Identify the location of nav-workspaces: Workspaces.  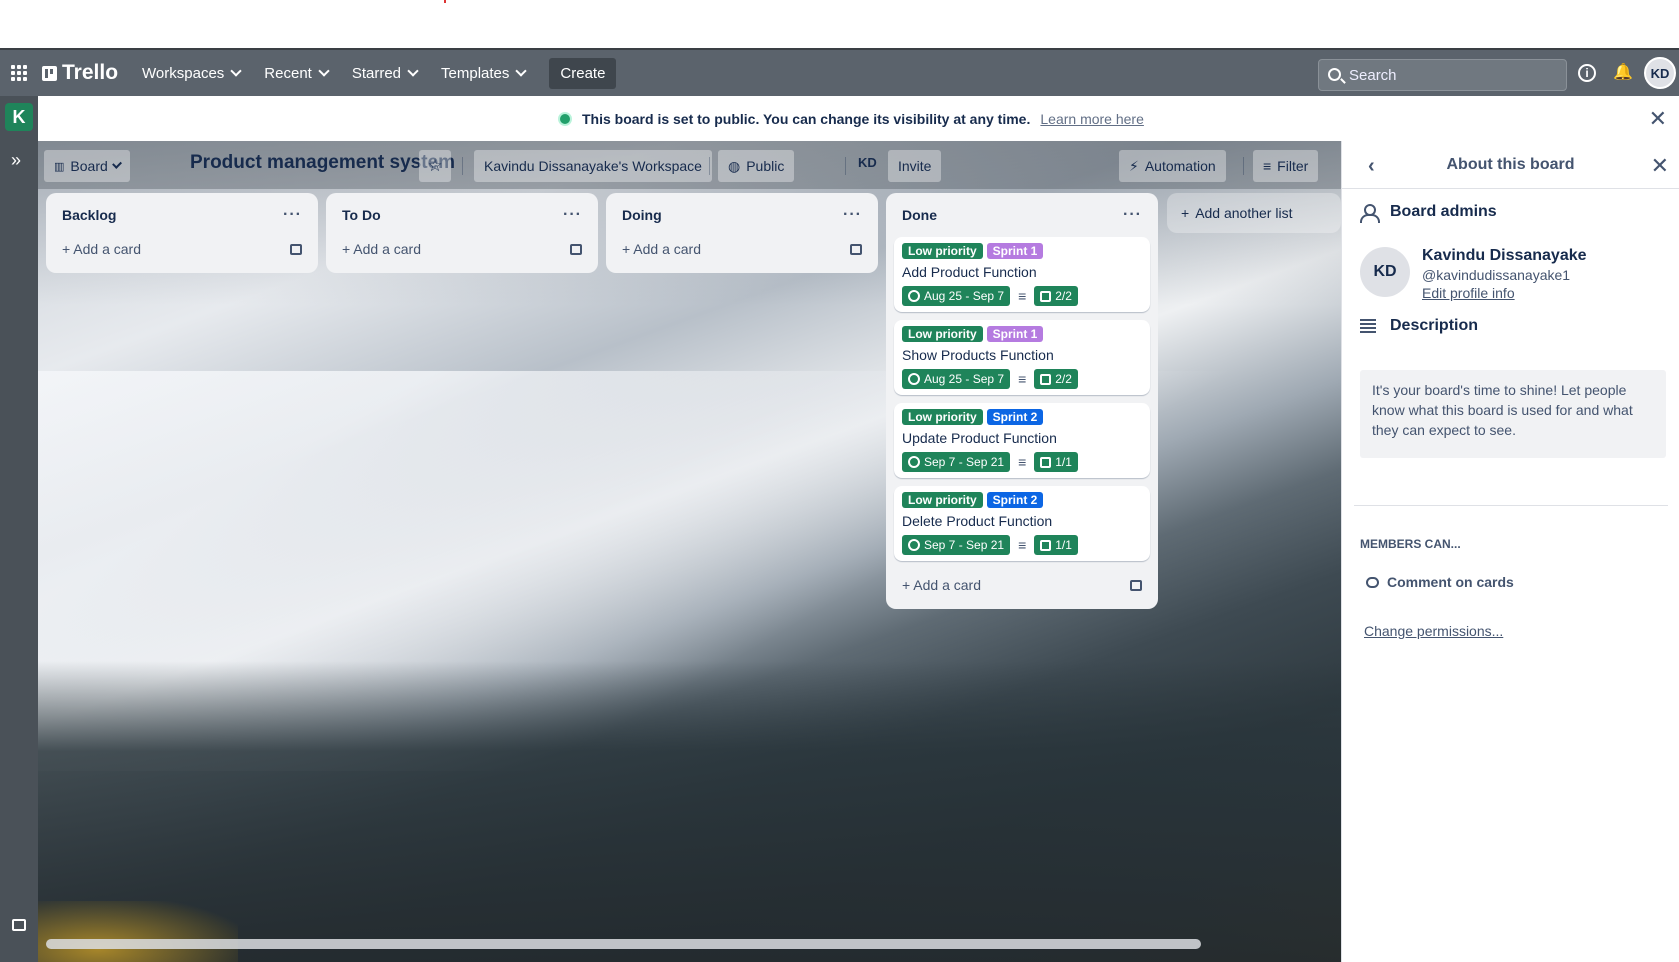
(192, 73).